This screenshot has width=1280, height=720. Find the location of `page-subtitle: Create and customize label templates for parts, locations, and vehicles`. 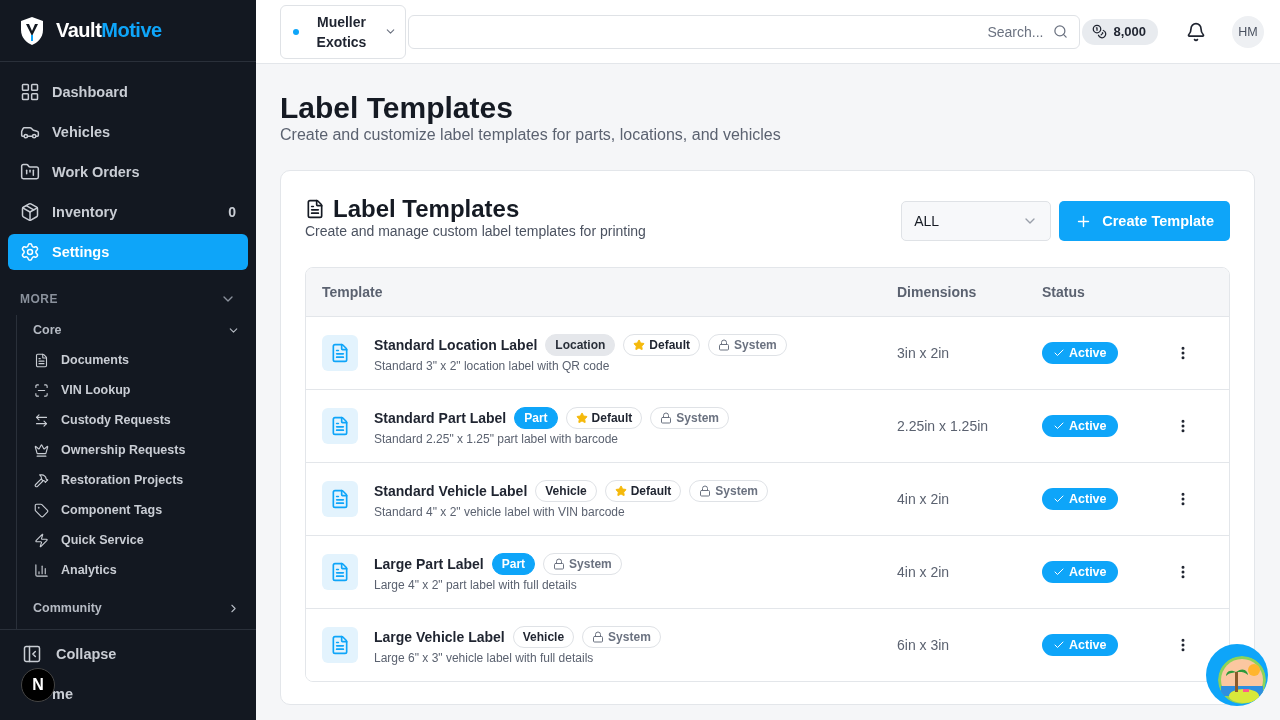

page-subtitle: Create and customize label templates for parts, locations, and vehicles is located at coordinates (531, 135).